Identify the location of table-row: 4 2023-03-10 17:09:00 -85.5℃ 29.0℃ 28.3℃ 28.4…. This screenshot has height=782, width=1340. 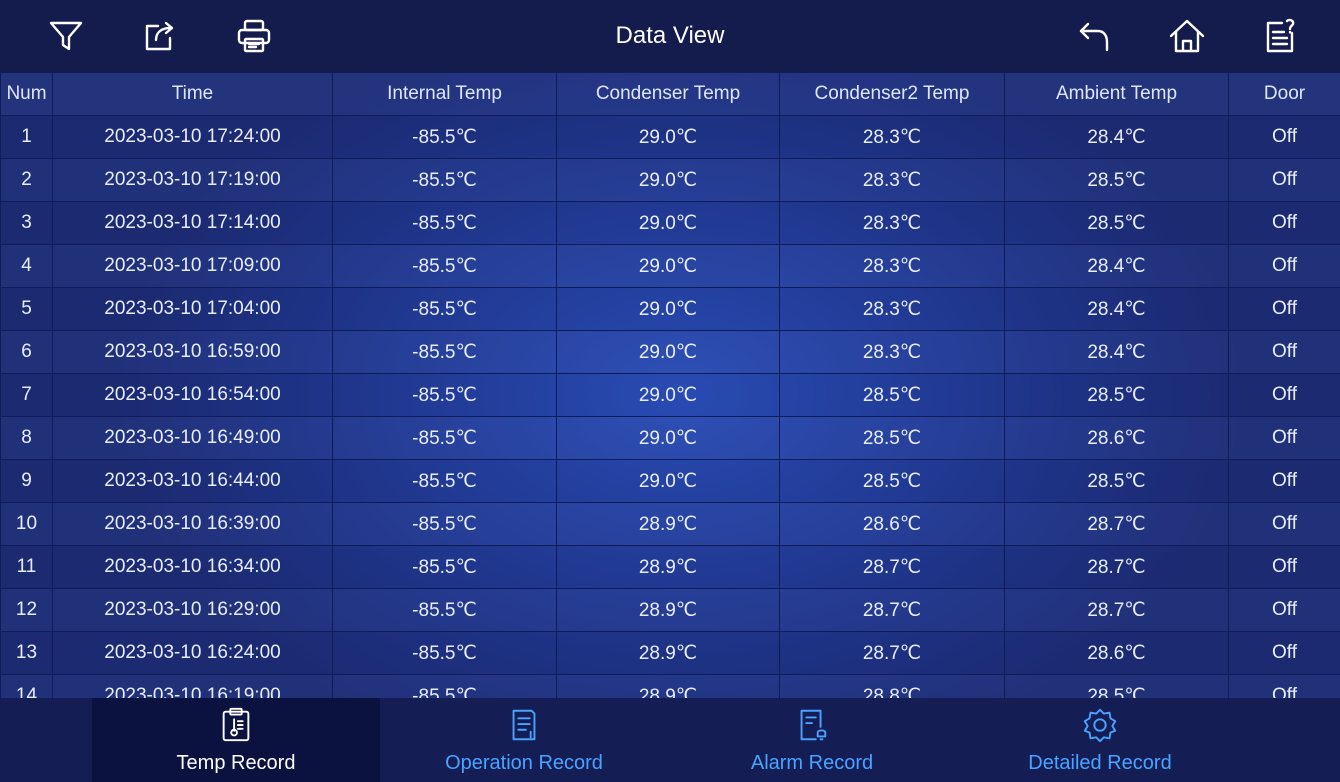
(670, 266).